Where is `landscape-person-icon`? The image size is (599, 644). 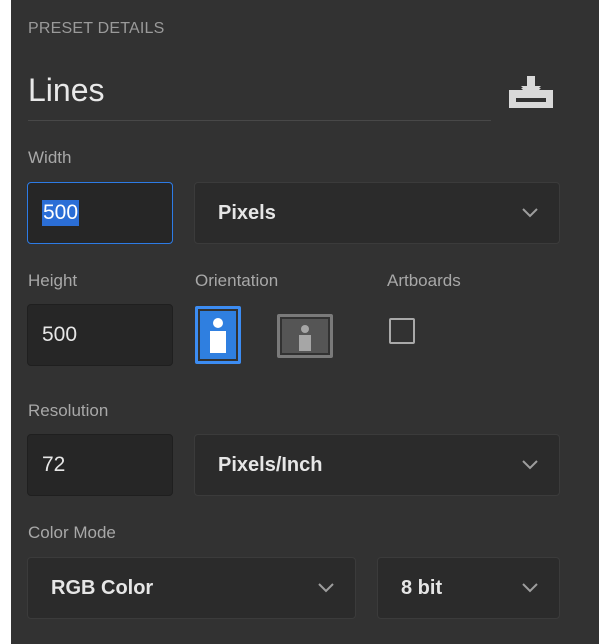
landscape-person-icon is located at coordinates (305, 336).